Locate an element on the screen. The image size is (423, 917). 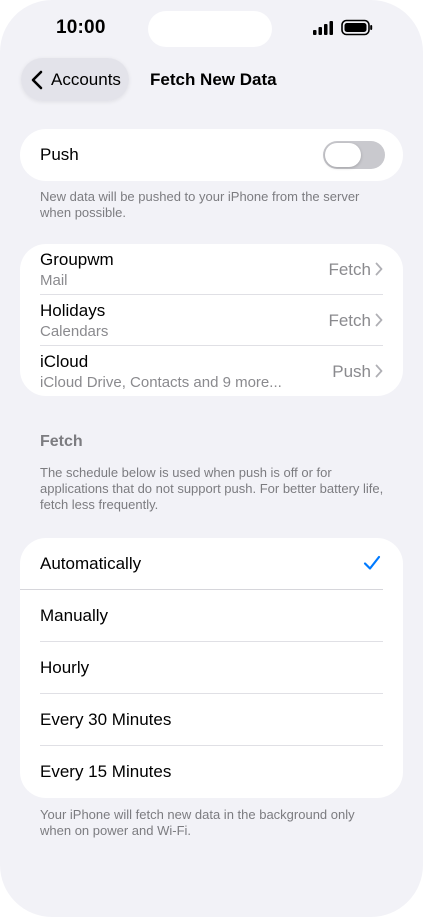
fetch-section-header: Fetch is located at coordinates (61, 441).